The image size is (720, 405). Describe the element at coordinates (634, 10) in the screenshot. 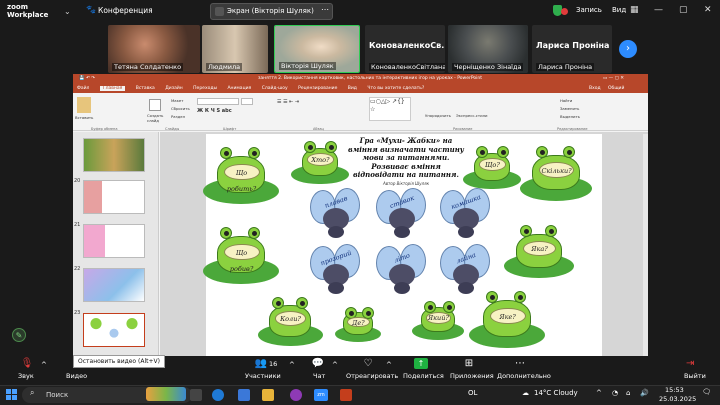

I see `view-grid-icon: ▦` at that location.